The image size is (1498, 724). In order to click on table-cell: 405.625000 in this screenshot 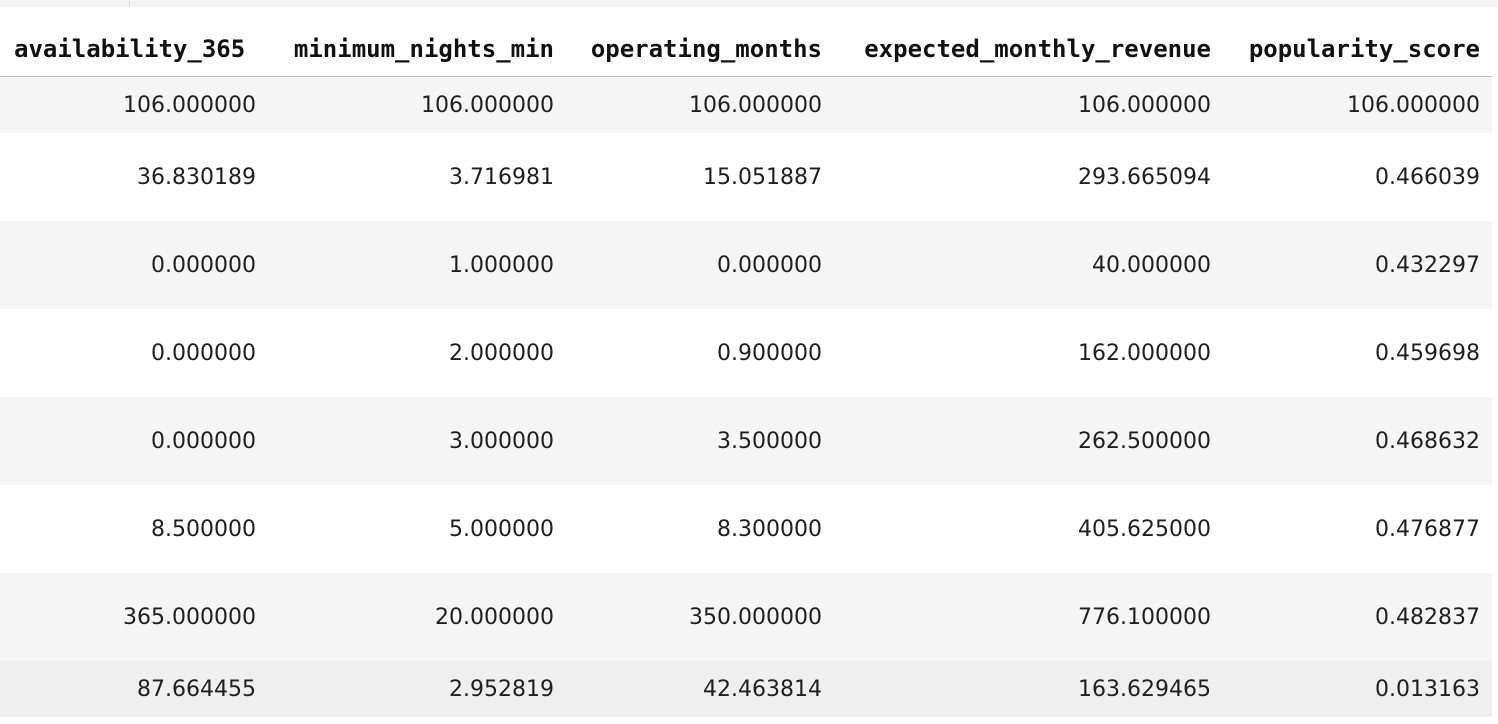, I will do `click(1028, 529)`.